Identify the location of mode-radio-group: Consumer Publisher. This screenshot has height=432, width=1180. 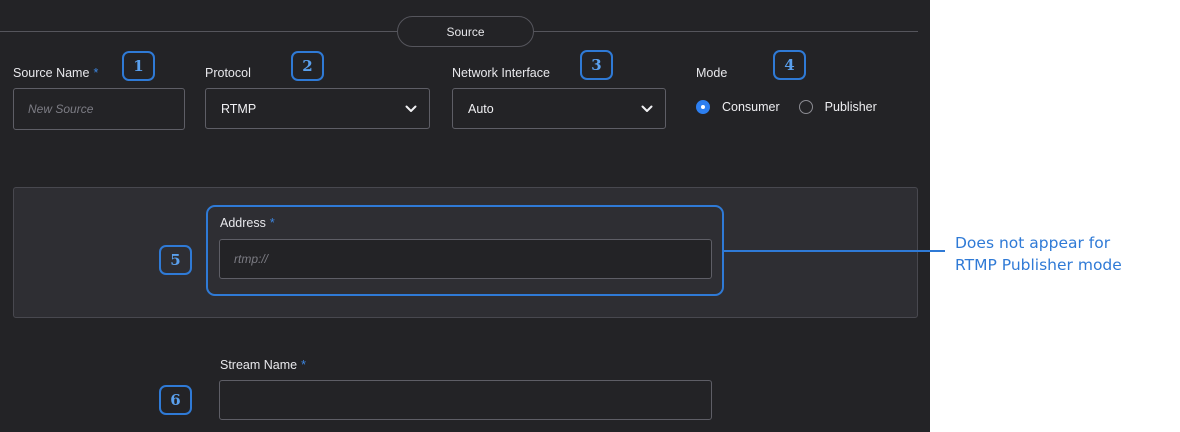
(786, 107).